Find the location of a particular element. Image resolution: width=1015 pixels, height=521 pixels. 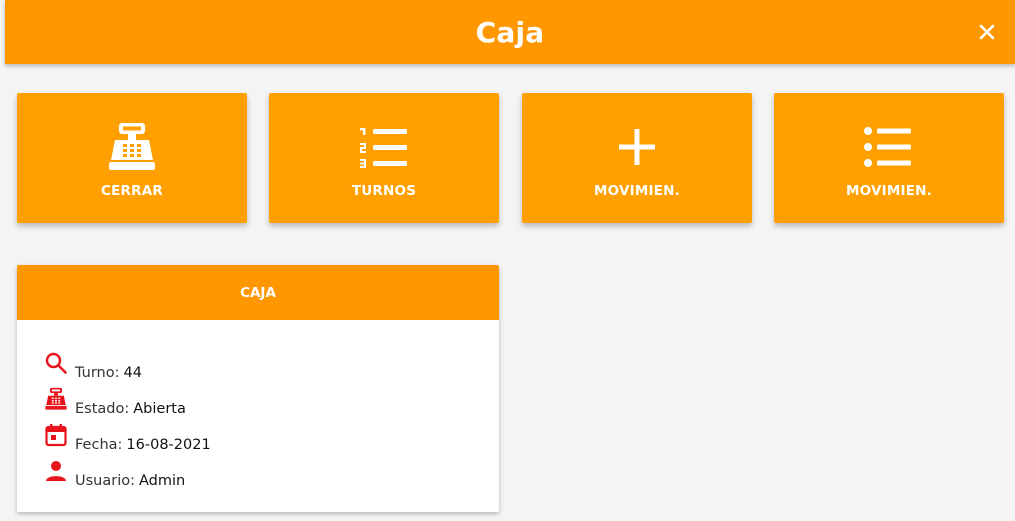

numbered-list-icon is located at coordinates (384, 147).